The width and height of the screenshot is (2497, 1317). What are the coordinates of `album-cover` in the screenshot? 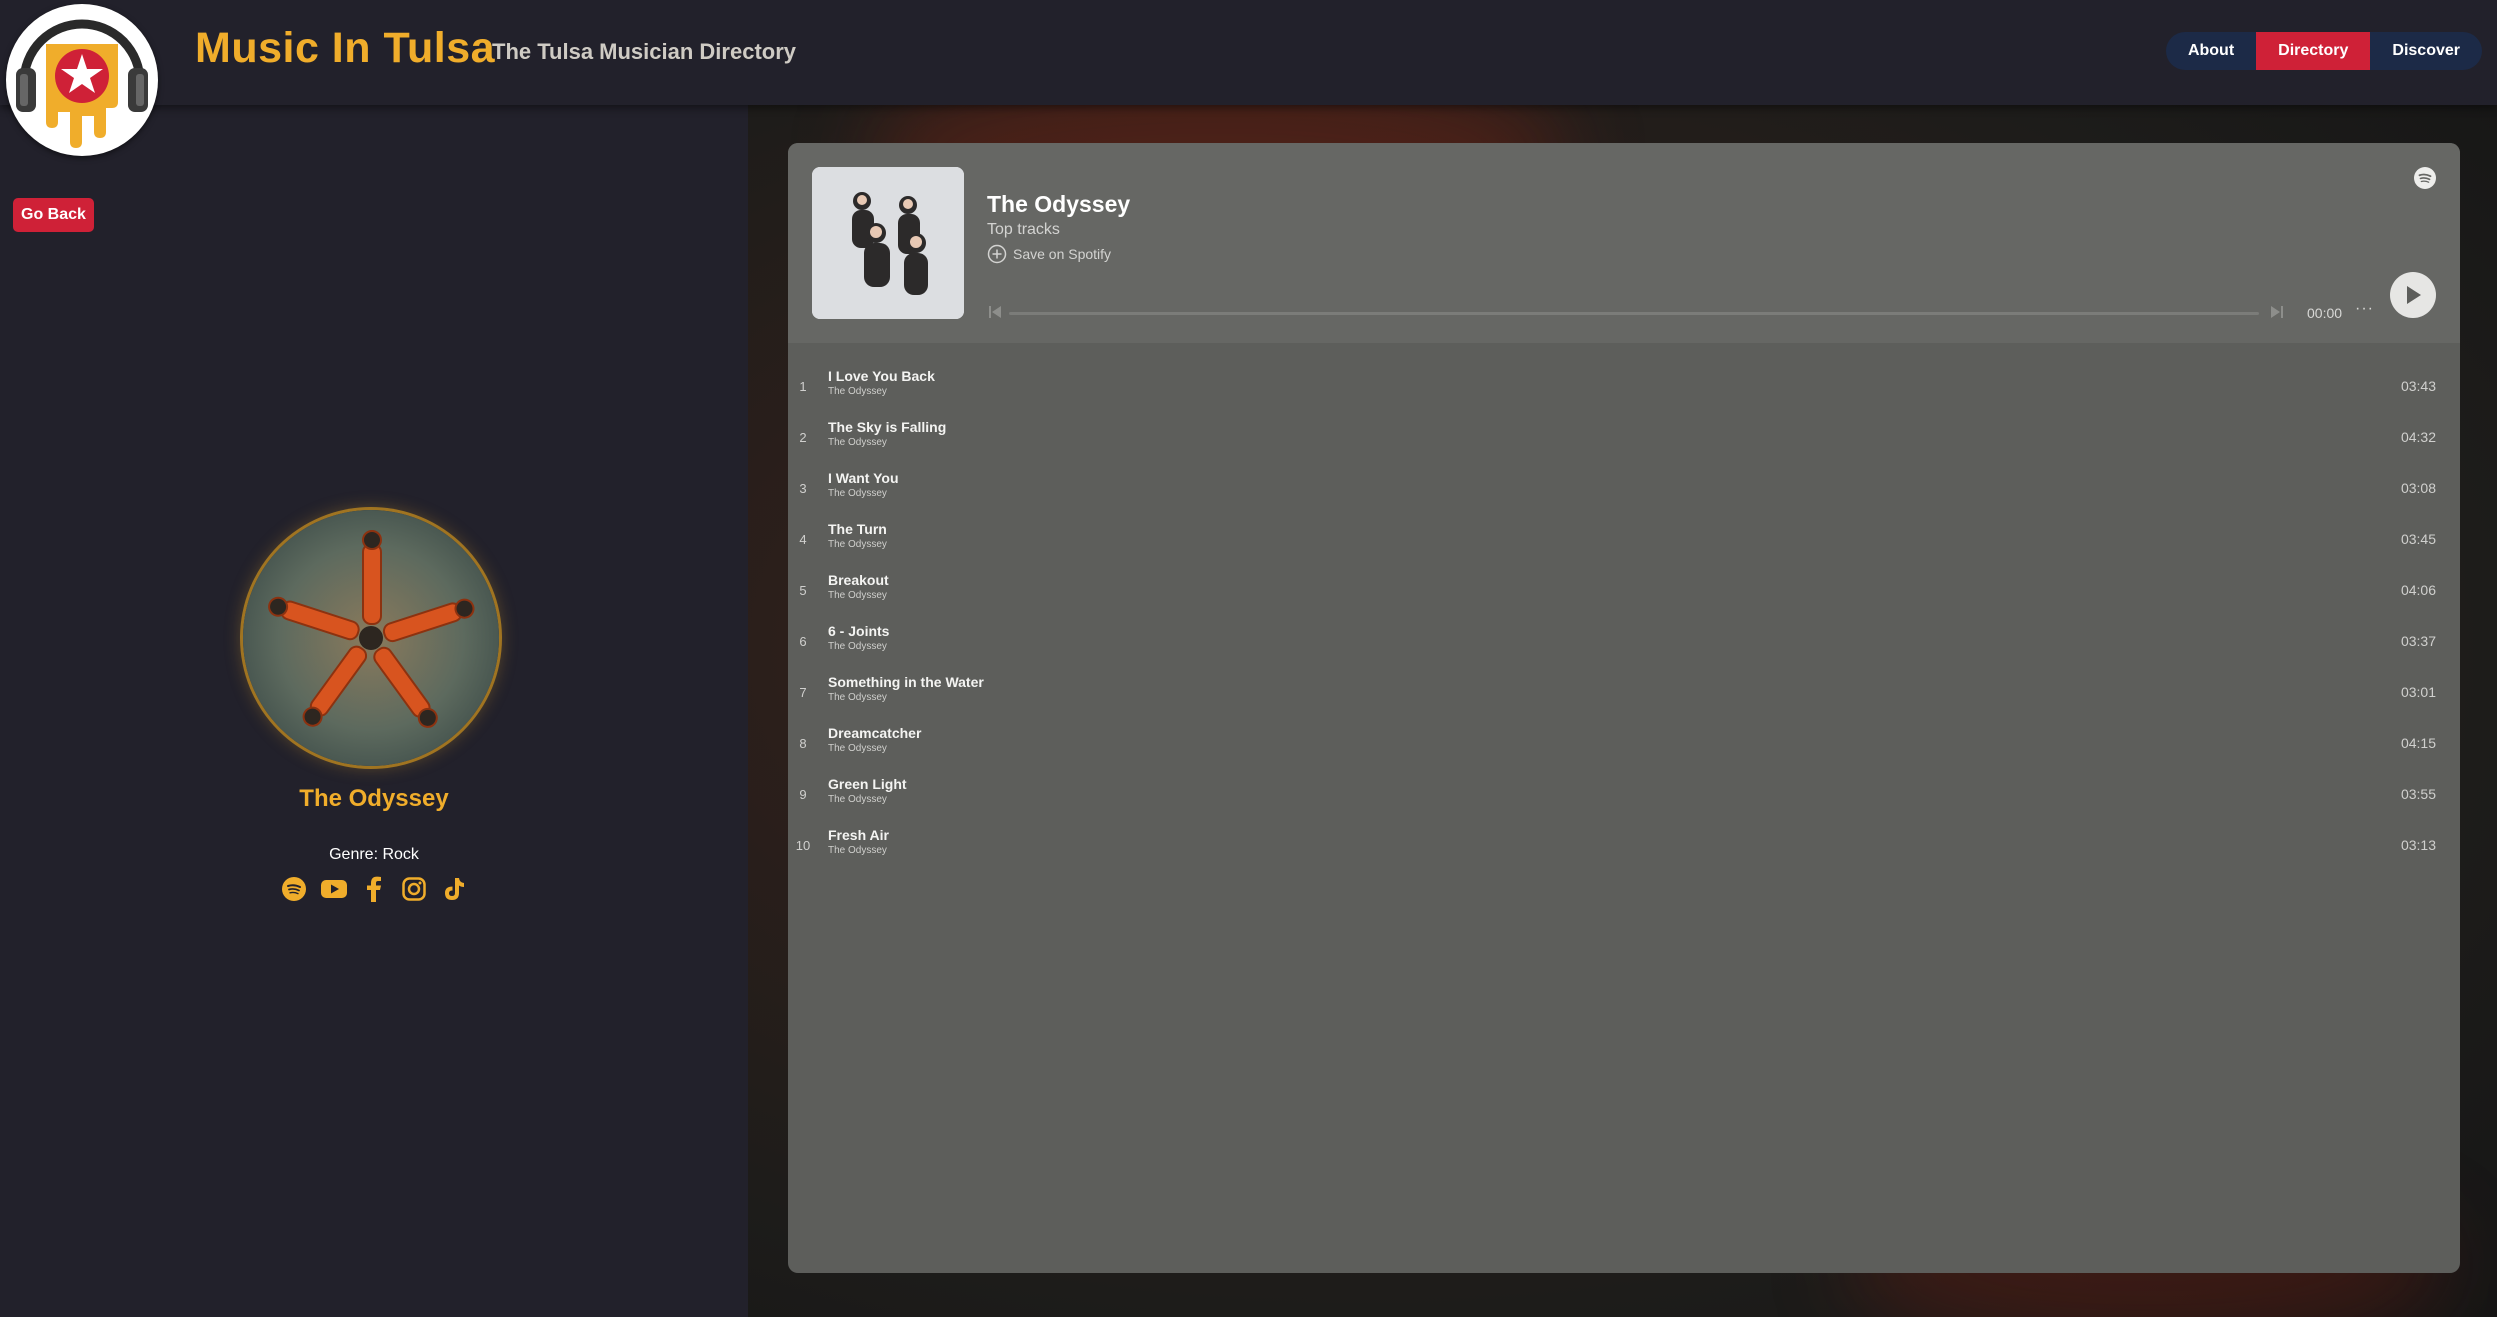 It's located at (888, 243).